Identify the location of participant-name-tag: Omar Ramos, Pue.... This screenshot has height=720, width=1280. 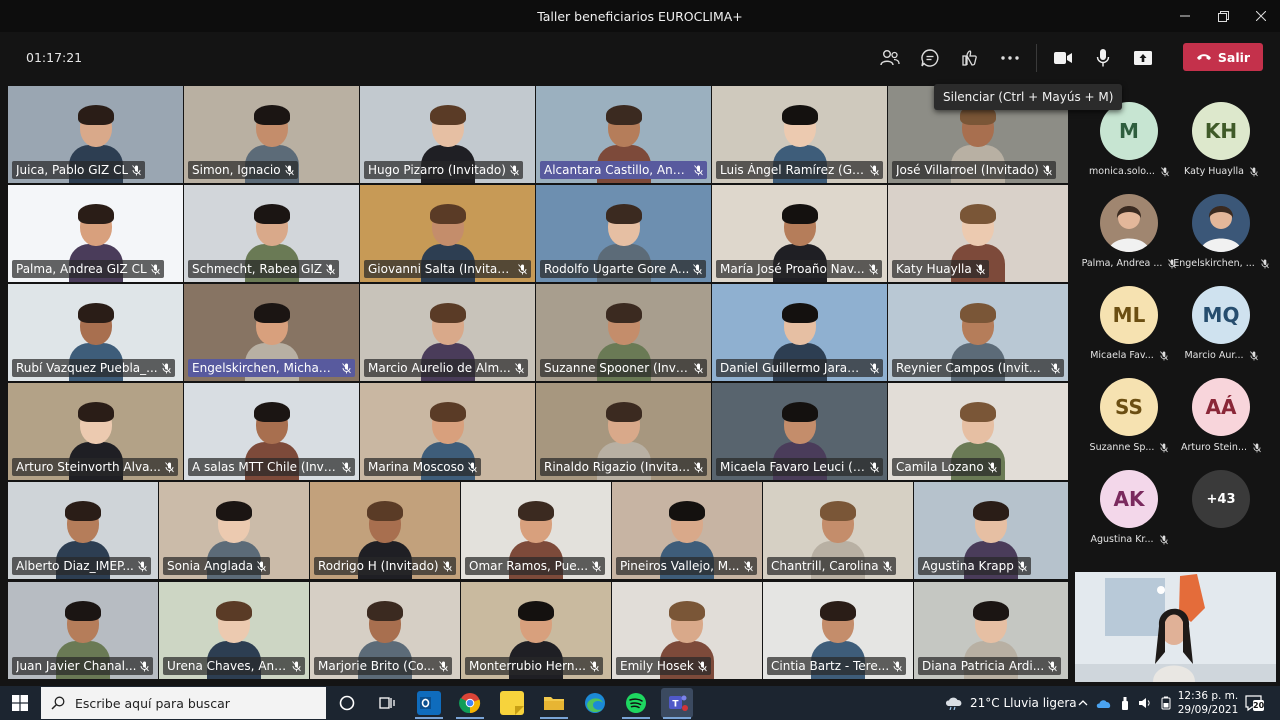
(535, 566).